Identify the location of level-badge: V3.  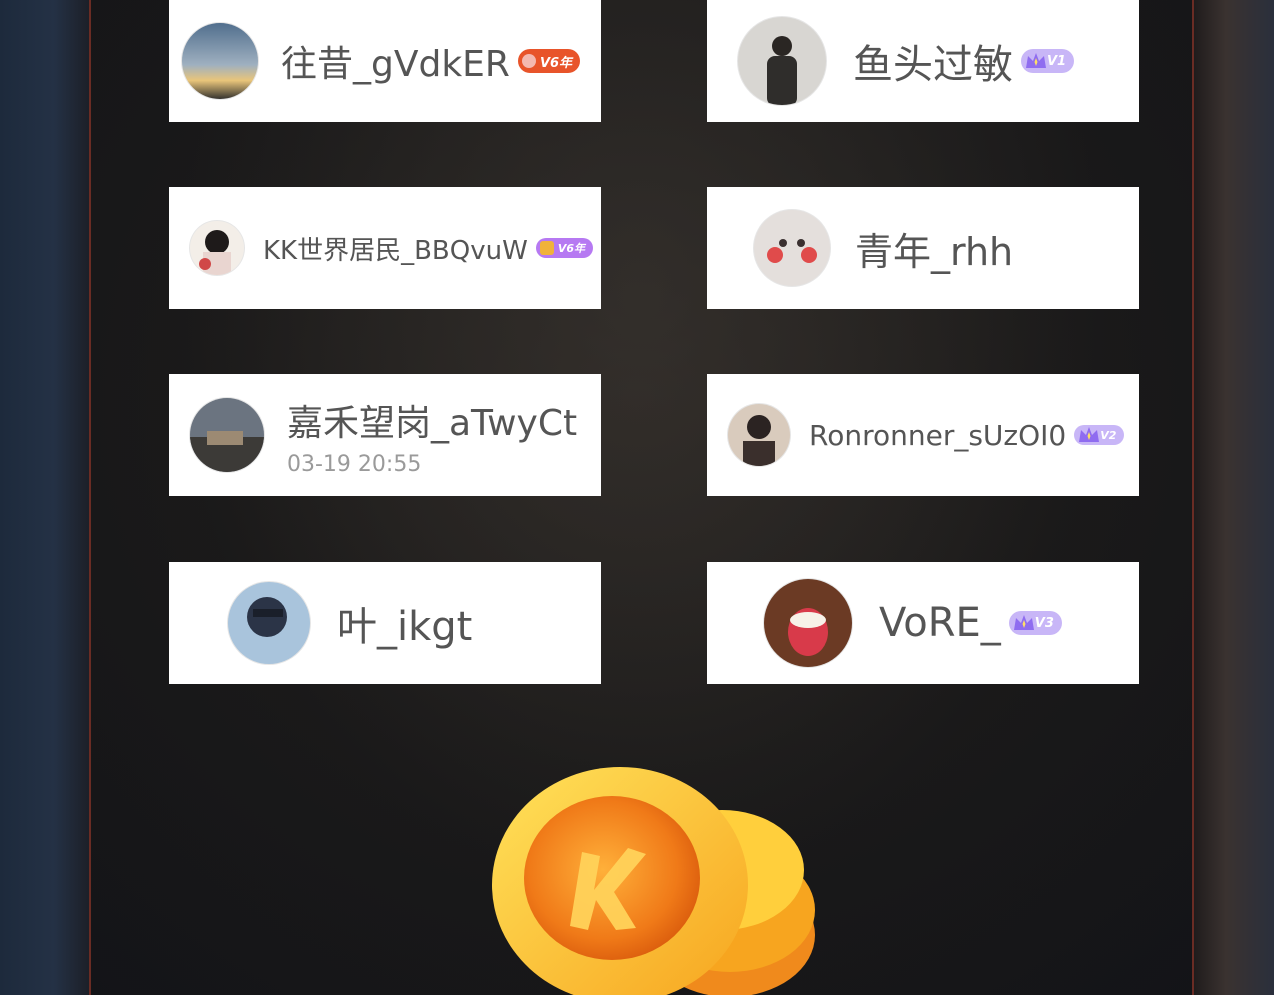
(1035, 623).